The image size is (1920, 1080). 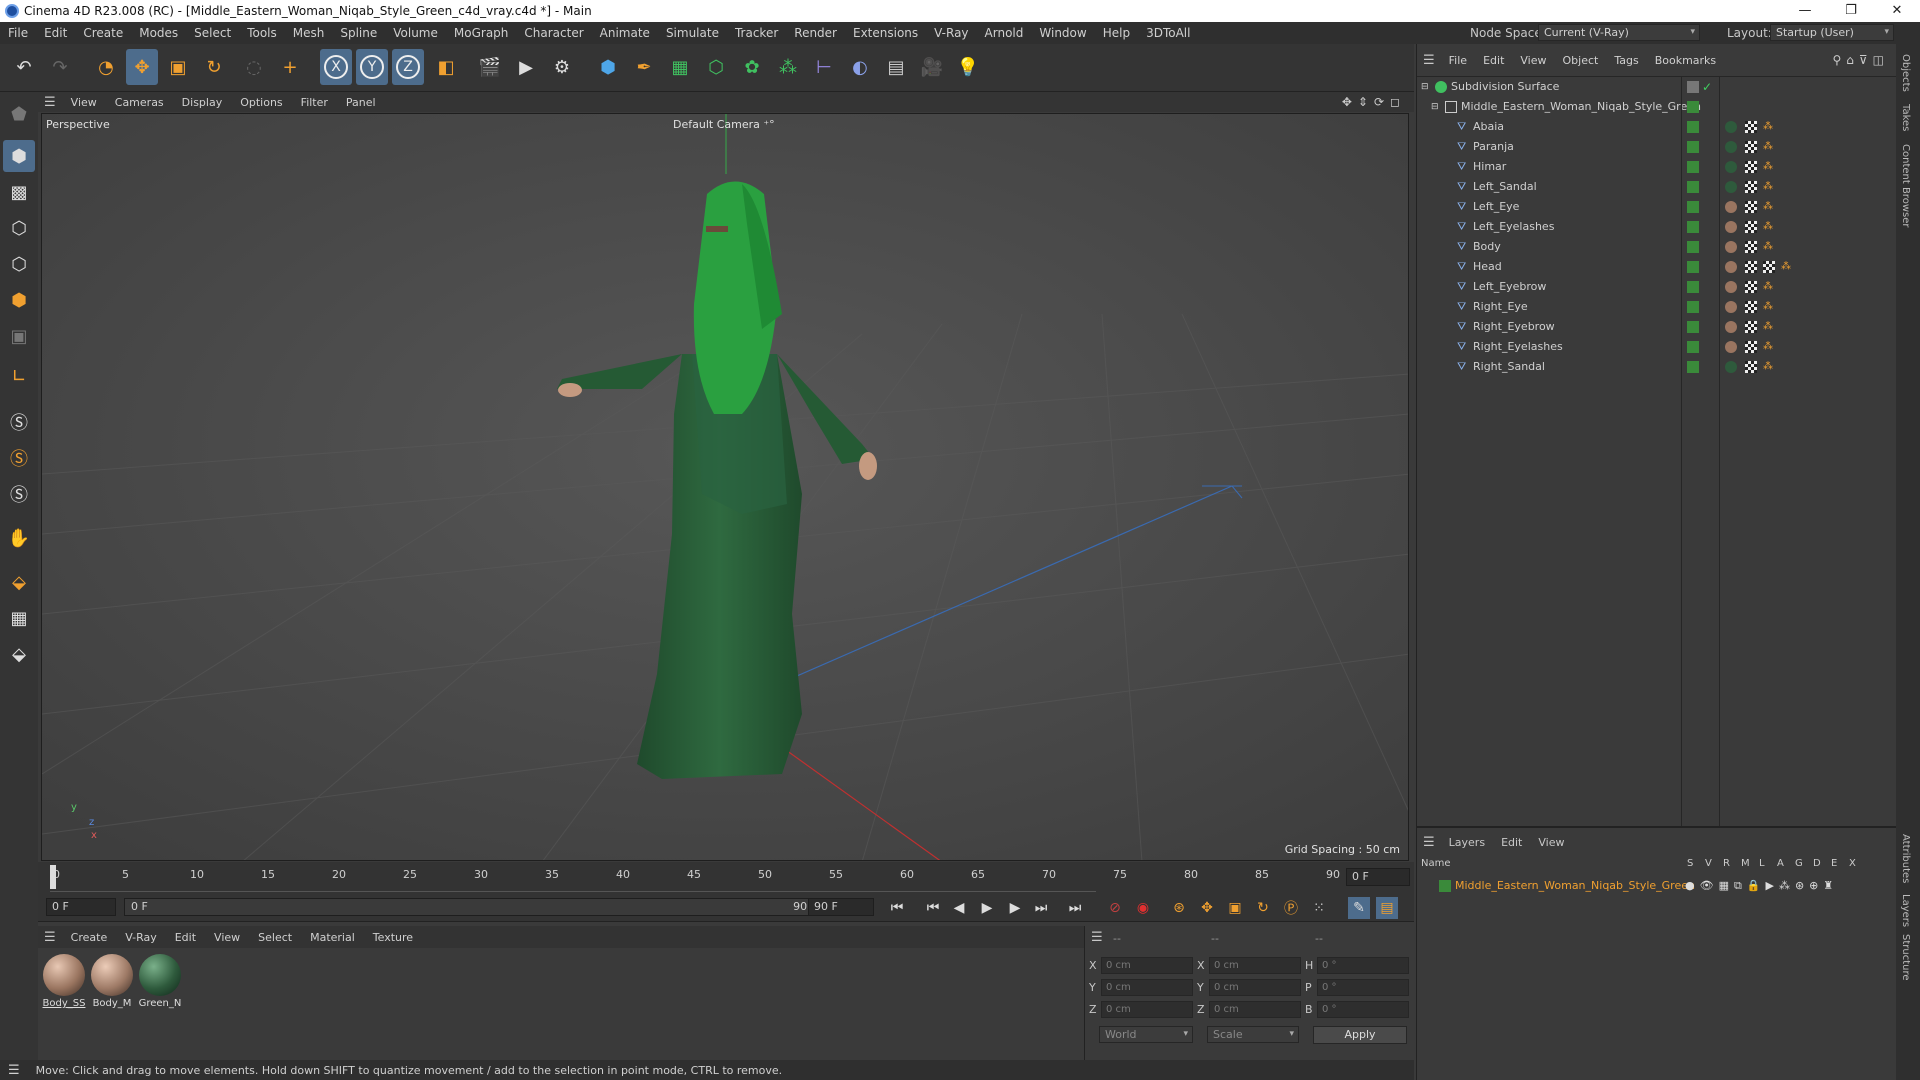 I want to click on viewport-menu-options: Options, so click(x=261, y=102).